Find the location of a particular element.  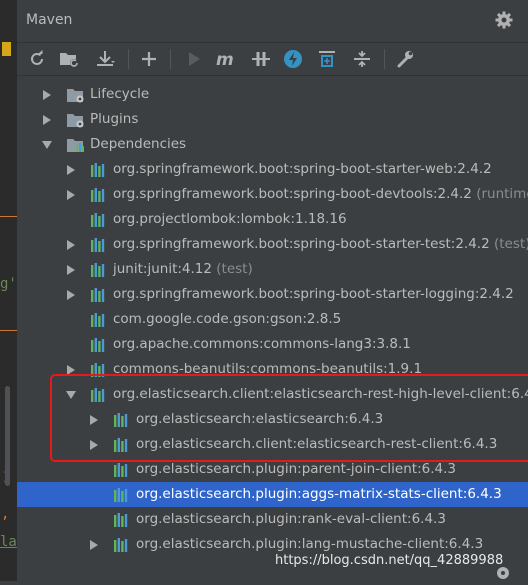

tree-node-dependencies: Dependencies is located at coordinates (272, 144).